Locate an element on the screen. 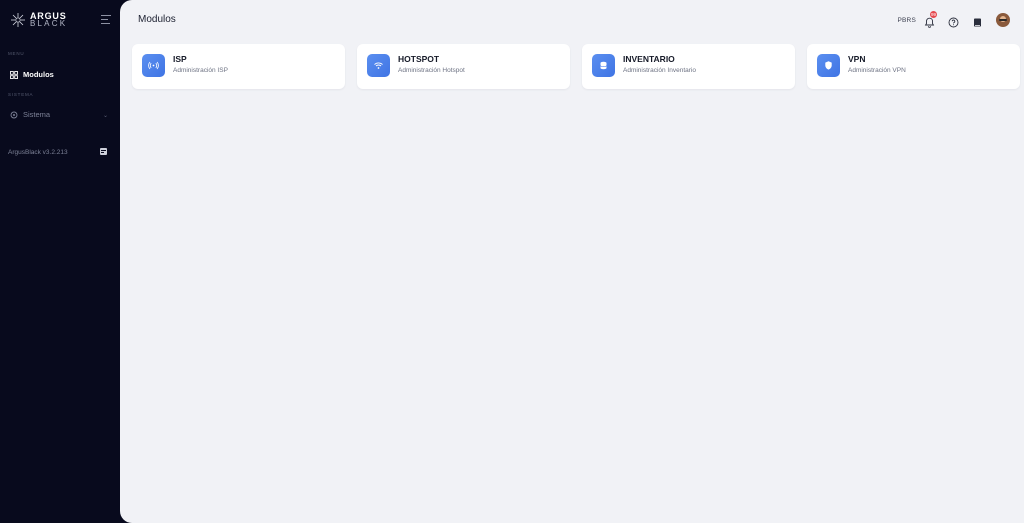 This screenshot has width=1024, height=523. topbar: PBRS 99 is located at coordinates (953, 19).